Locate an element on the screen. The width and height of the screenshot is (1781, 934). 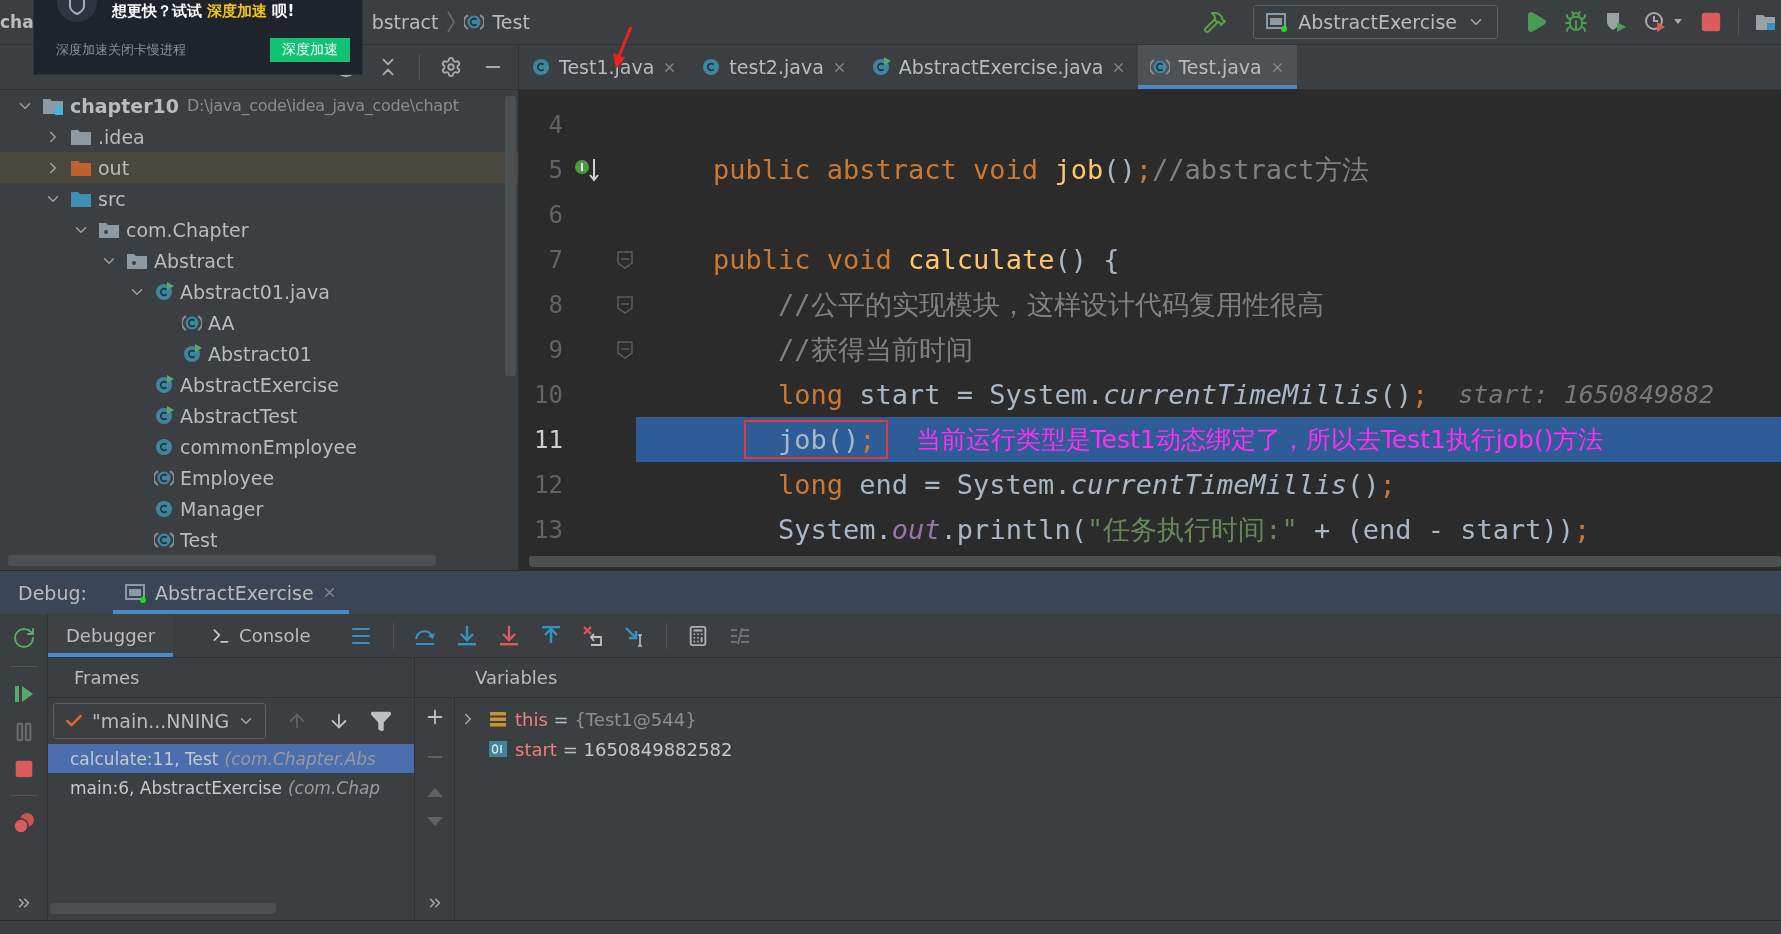
rerun-icon is located at coordinates (23, 638).